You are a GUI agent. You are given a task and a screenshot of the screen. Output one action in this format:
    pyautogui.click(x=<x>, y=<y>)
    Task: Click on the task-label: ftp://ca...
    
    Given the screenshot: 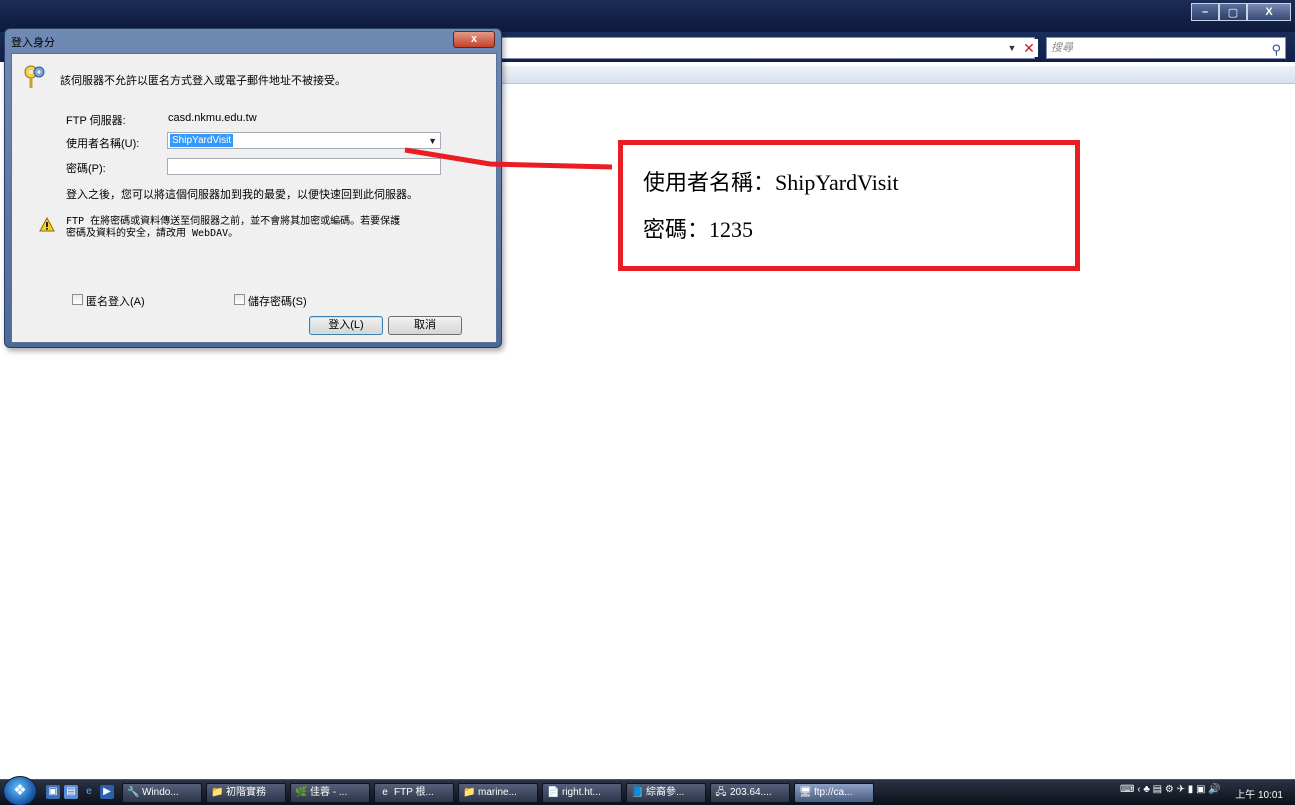 What is the action you would take?
    pyautogui.click(x=833, y=792)
    